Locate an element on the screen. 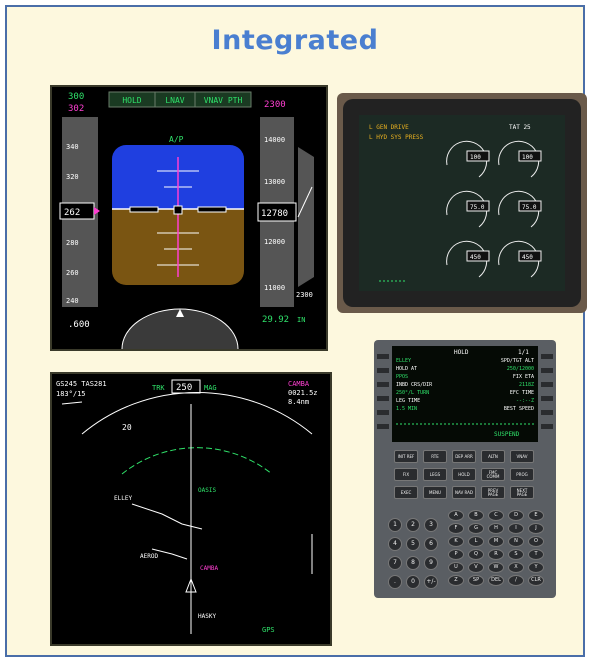  nd-heading-mode: TRK is located at coordinates (158, 388).